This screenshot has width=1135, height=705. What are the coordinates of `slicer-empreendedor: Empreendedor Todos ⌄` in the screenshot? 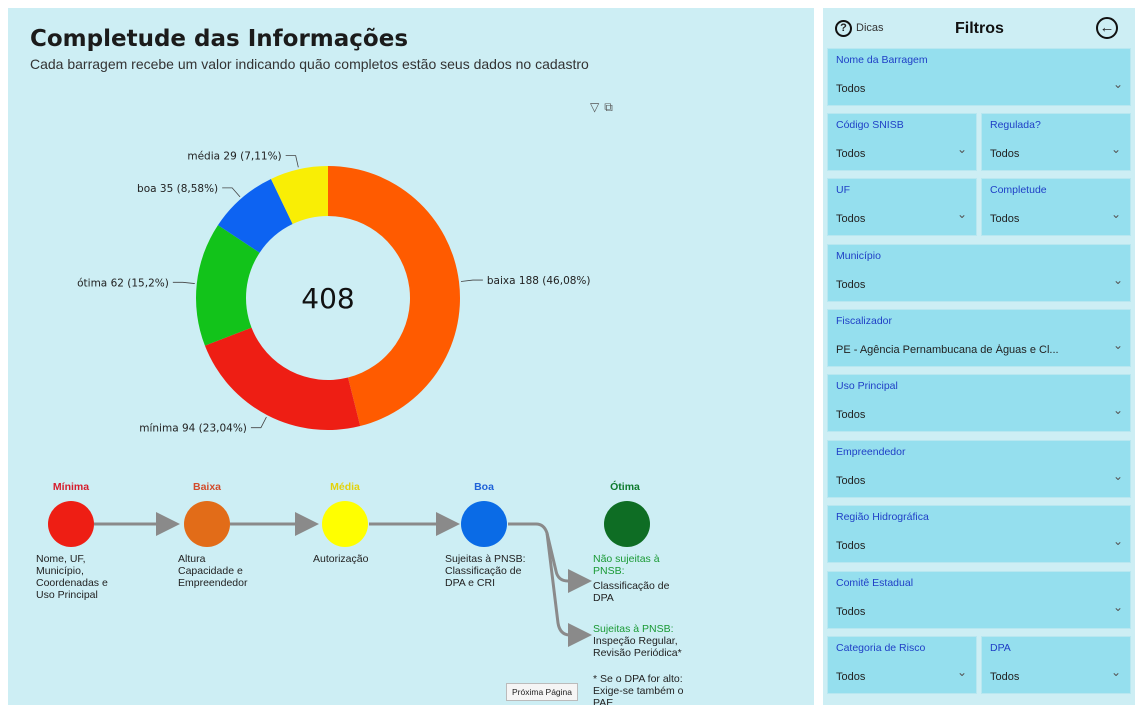 It's located at (979, 469).